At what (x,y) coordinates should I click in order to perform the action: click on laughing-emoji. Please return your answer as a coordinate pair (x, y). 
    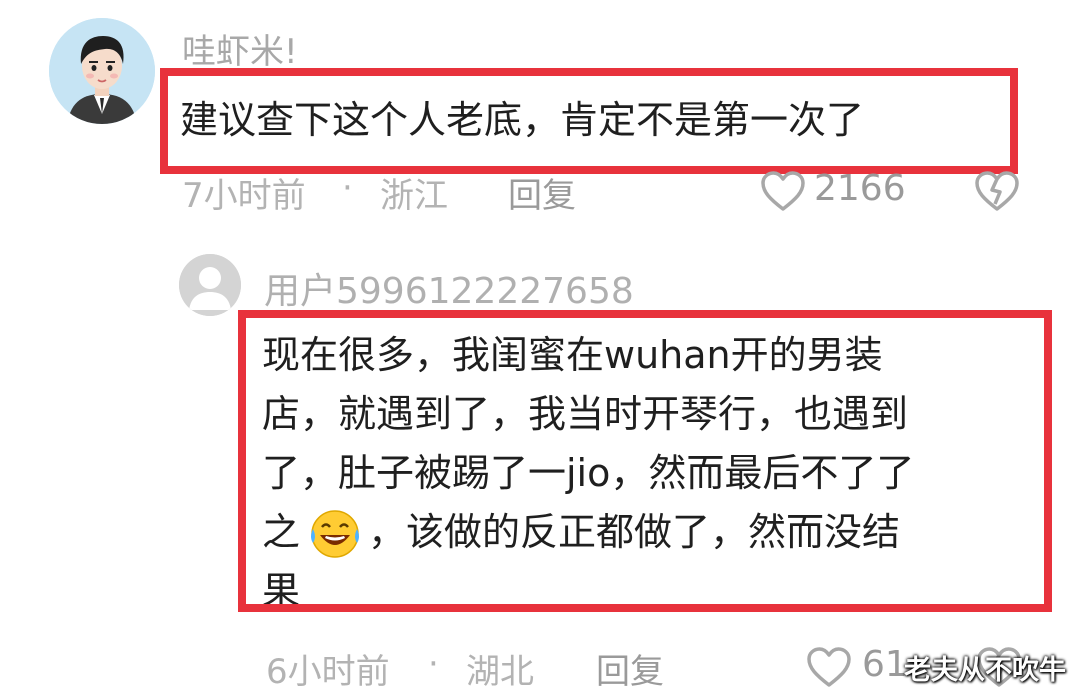
    Looking at the image, I should click on (335, 533).